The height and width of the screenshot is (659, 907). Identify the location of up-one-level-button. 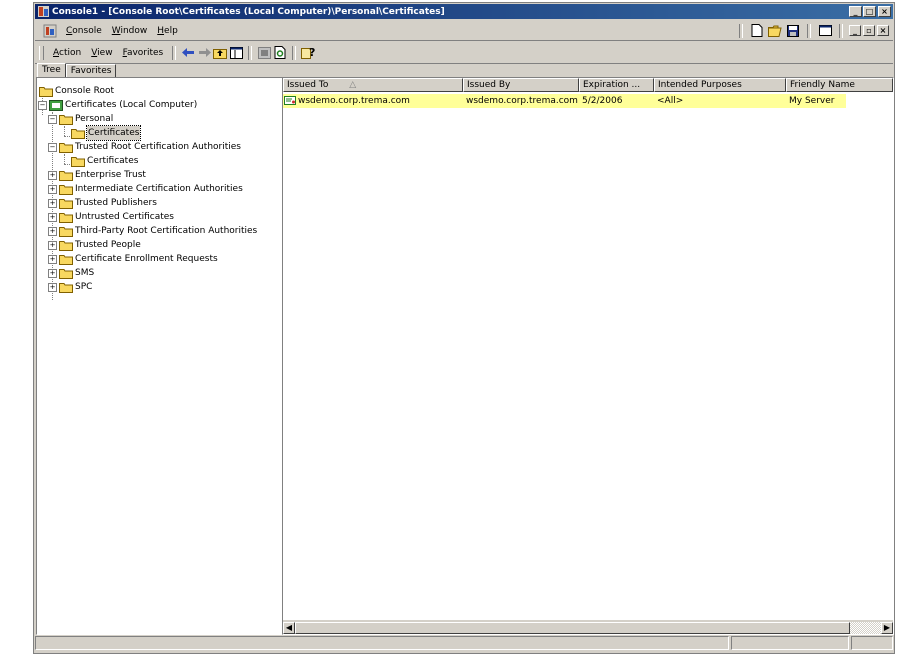
(220, 52).